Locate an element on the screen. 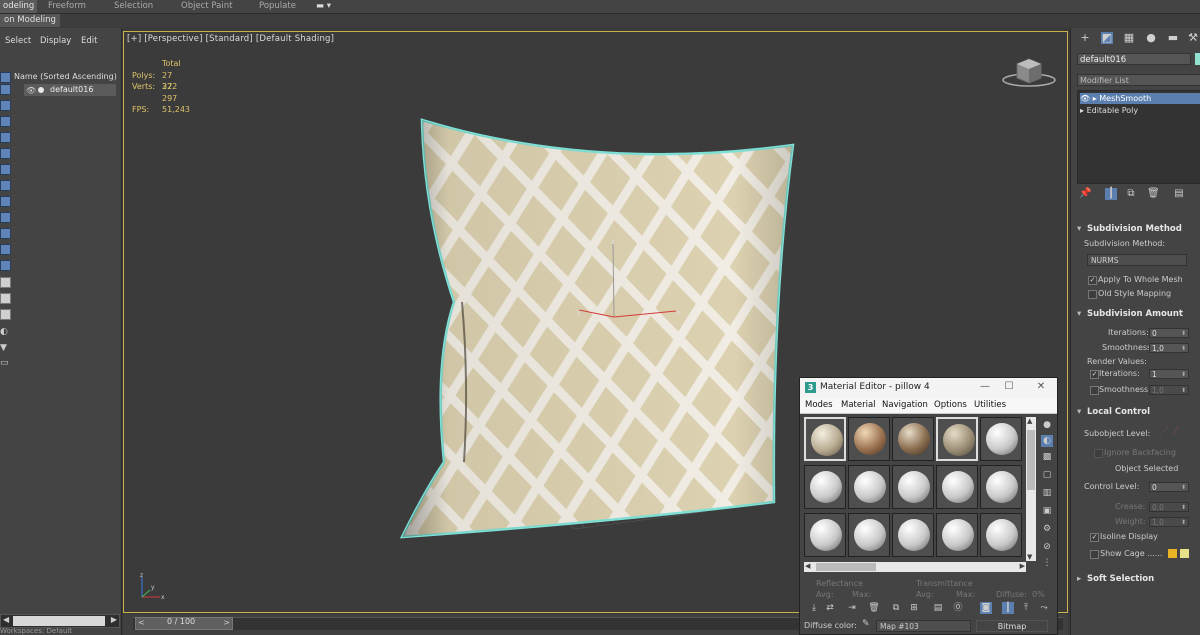 This screenshot has height=635, width=1200. prev-frame-icon: < is located at coordinates (141, 622).